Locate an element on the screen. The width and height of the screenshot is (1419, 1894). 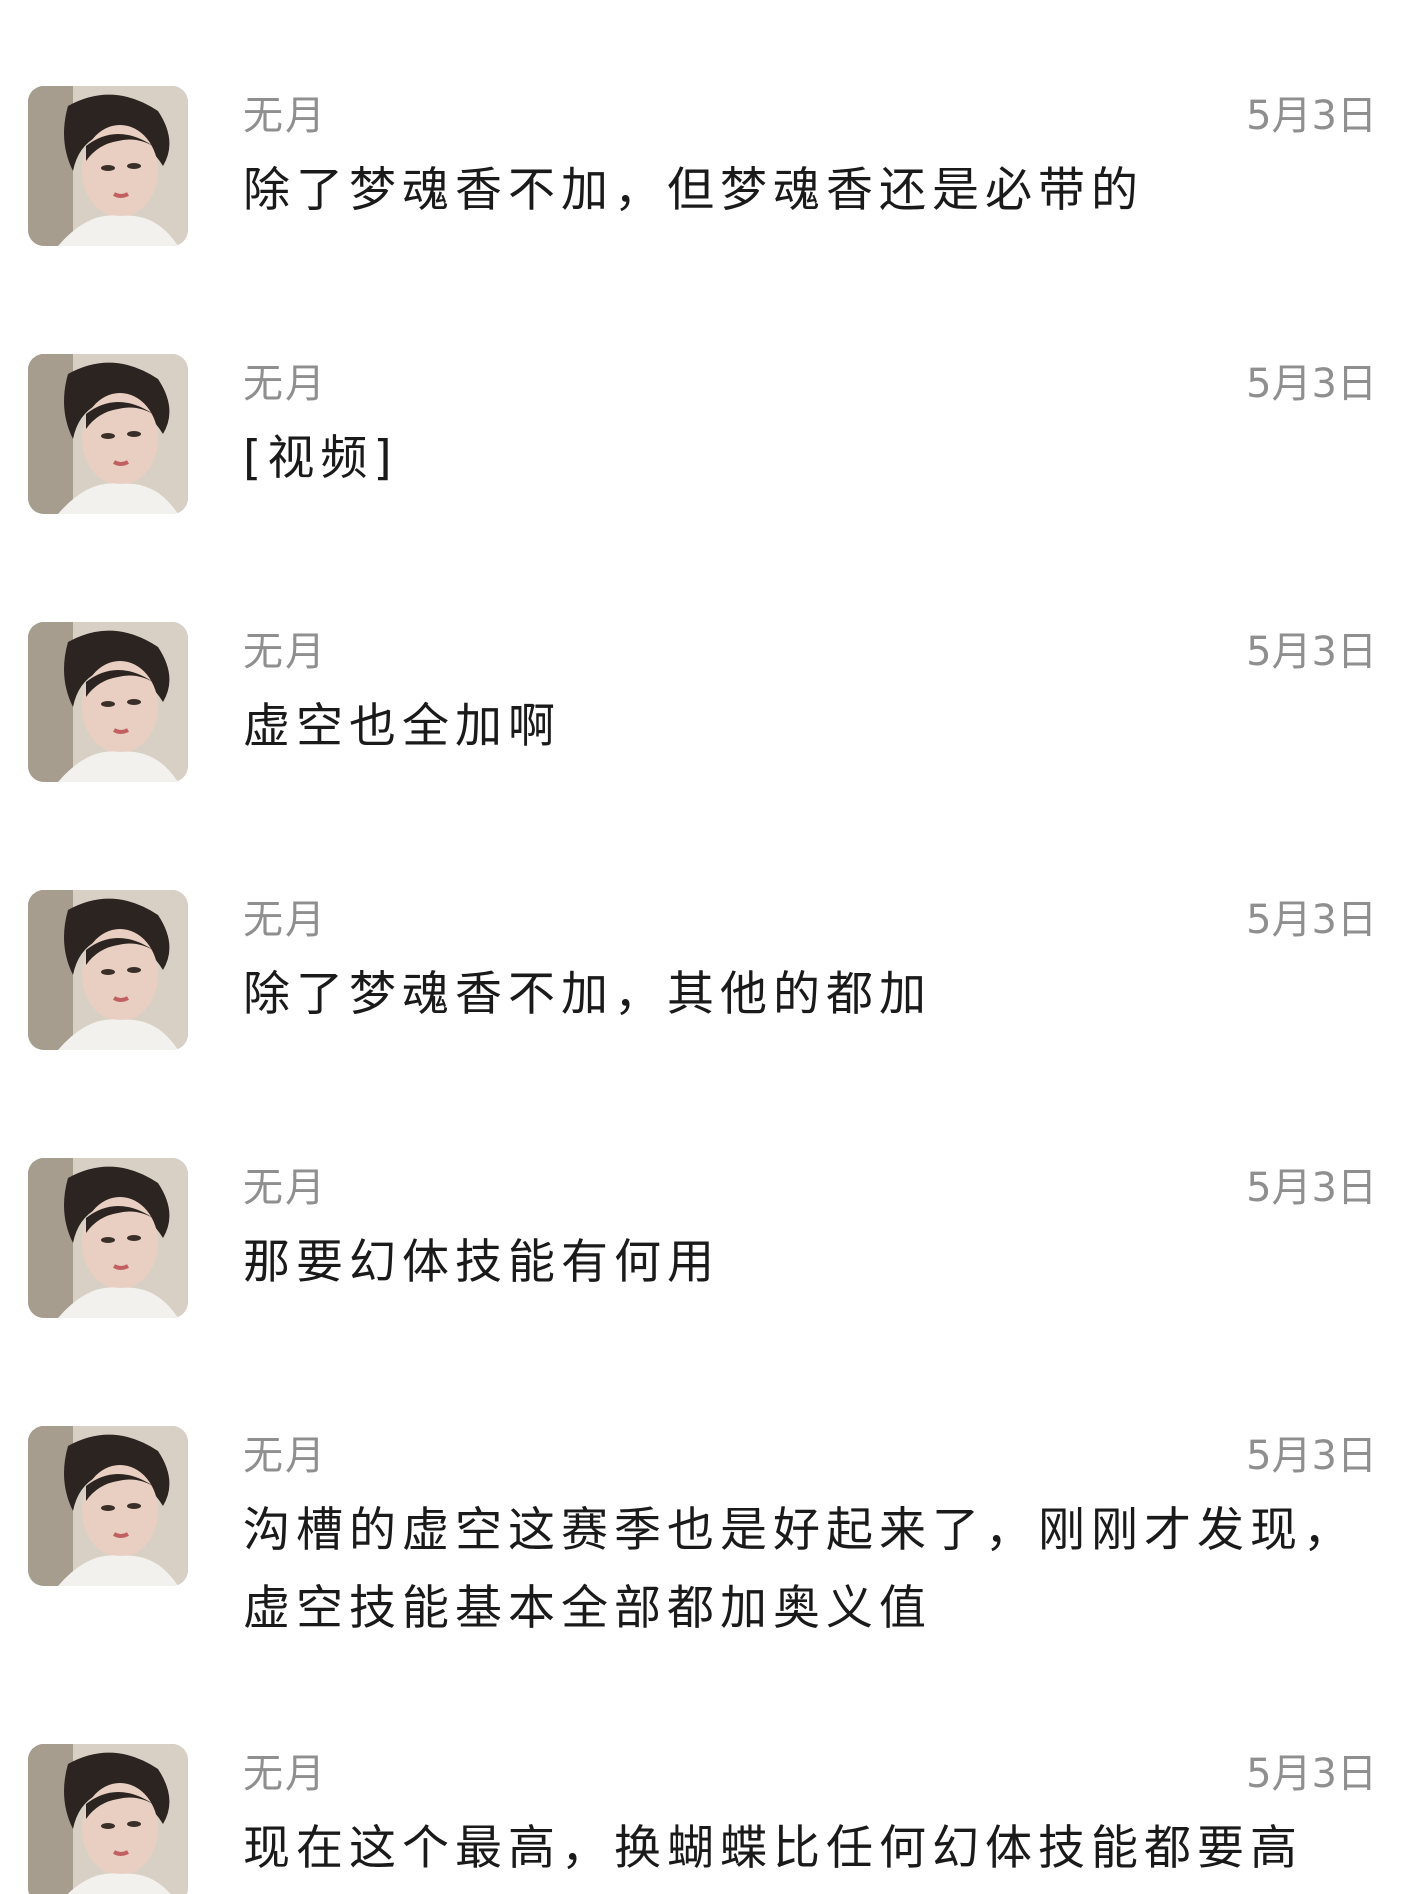
message-text: 除了梦魂香不加，但梦魂香还是必带的 is located at coordinates (693, 190).